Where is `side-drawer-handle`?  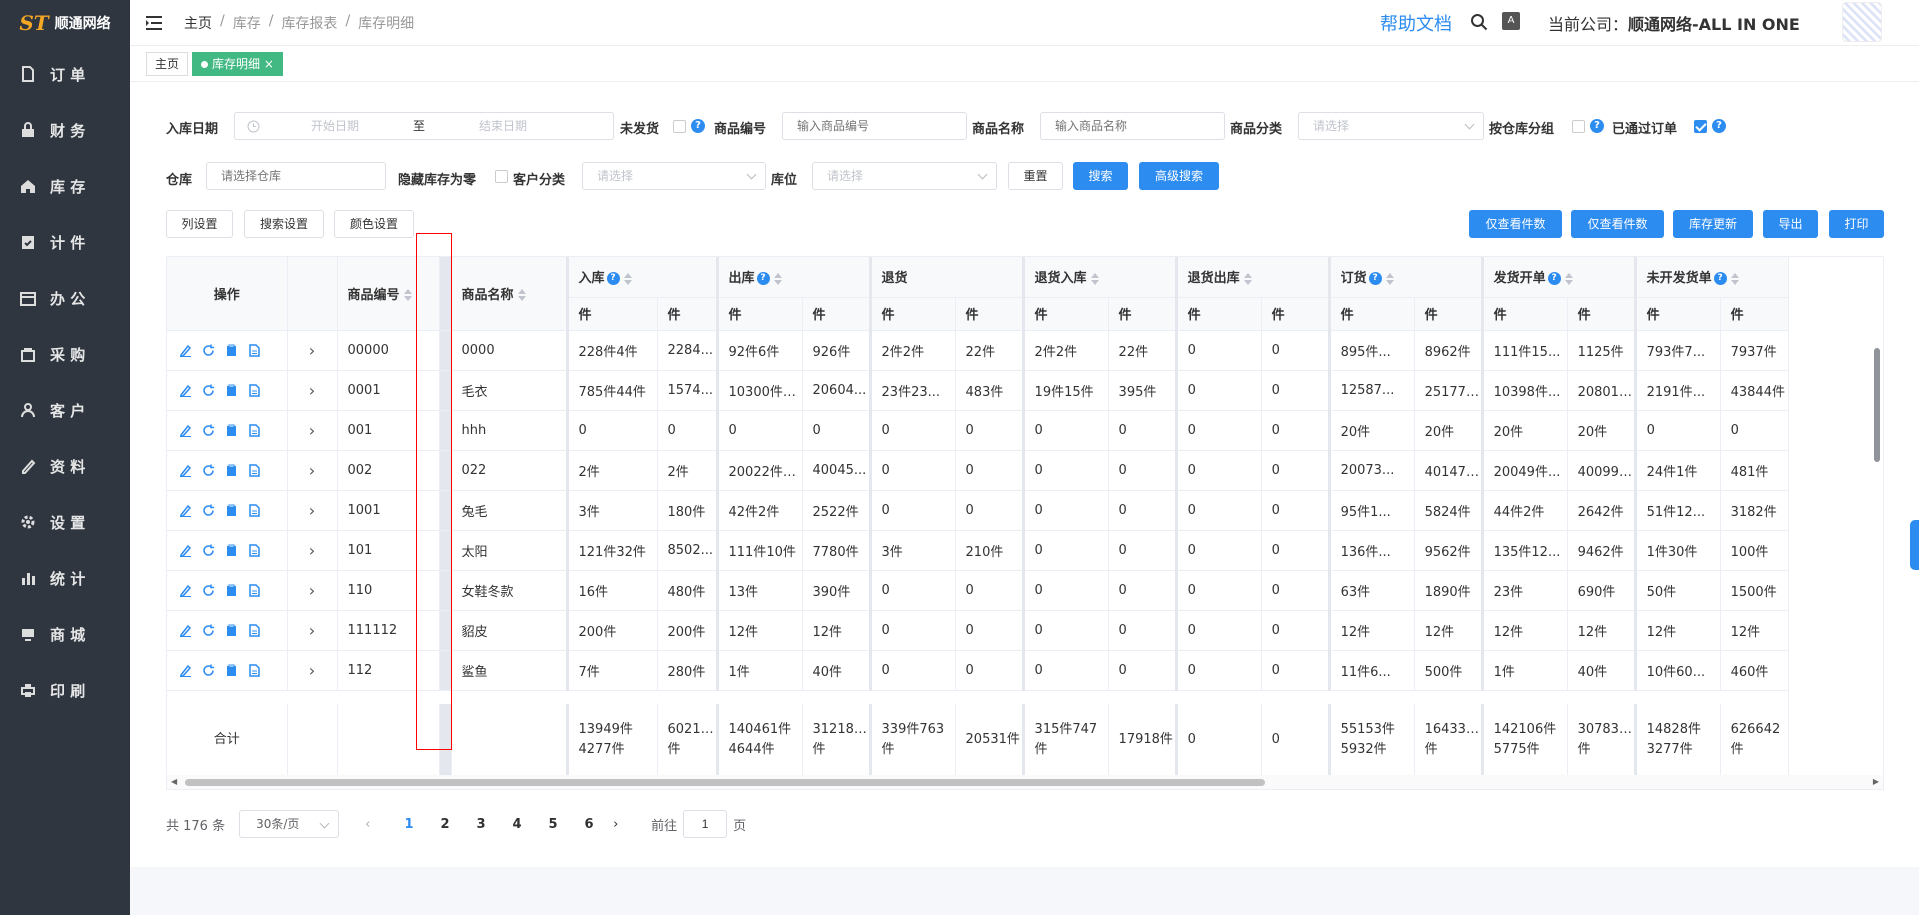 side-drawer-handle is located at coordinates (1914, 545).